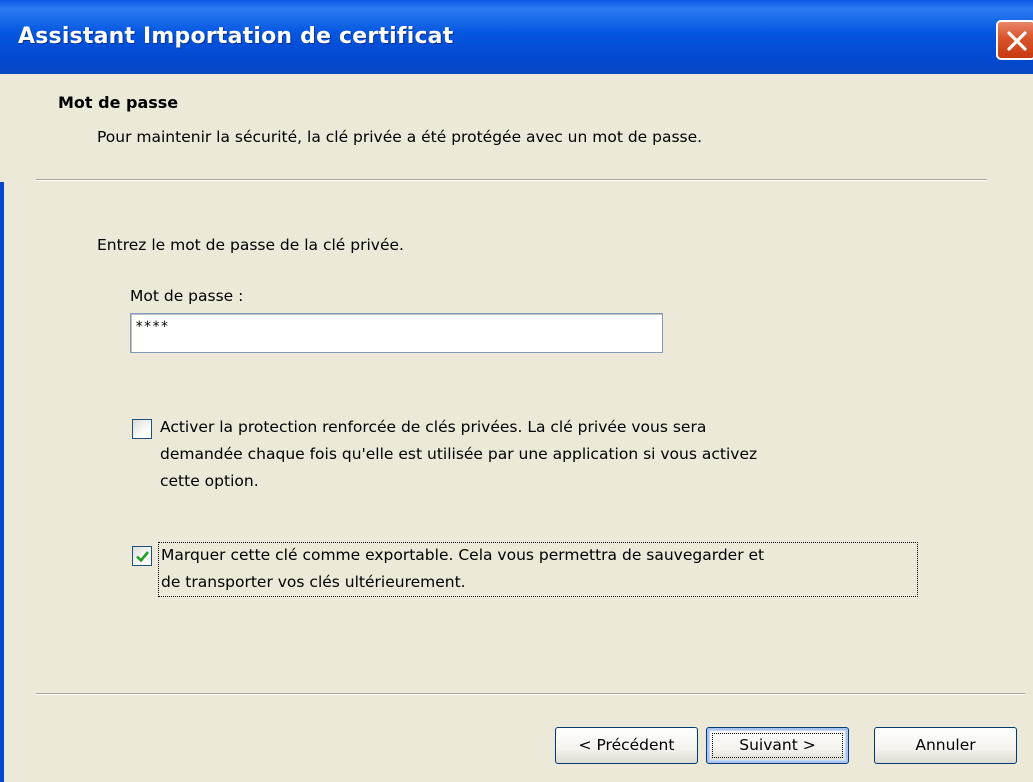 This screenshot has width=1033, height=782. What do you see at coordinates (396, 333) in the screenshot?
I see `password-field: ****` at bounding box center [396, 333].